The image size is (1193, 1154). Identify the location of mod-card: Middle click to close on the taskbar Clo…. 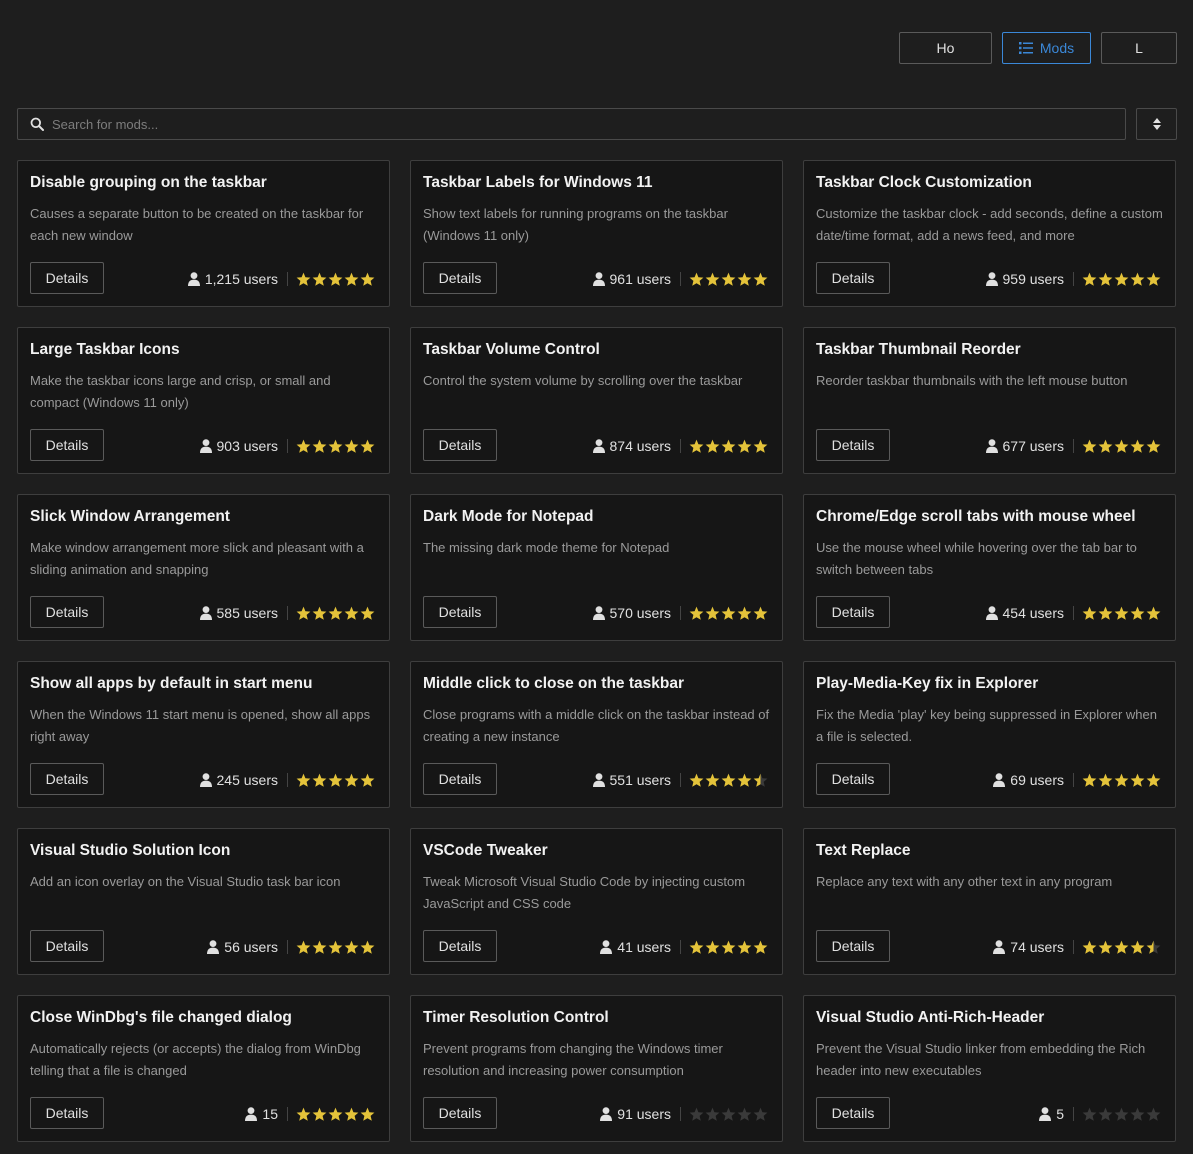
(596, 734).